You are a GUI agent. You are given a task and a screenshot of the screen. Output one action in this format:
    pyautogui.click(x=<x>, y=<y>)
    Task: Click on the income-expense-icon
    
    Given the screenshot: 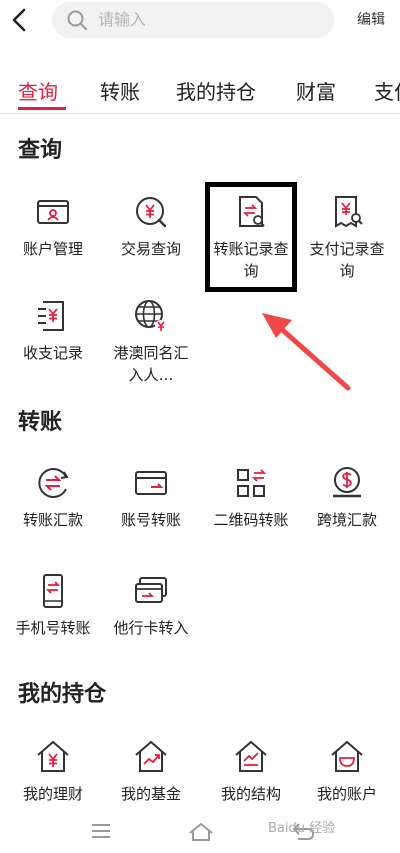 What is the action you would take?
    pyautogui.click(x=53, y=316)
    